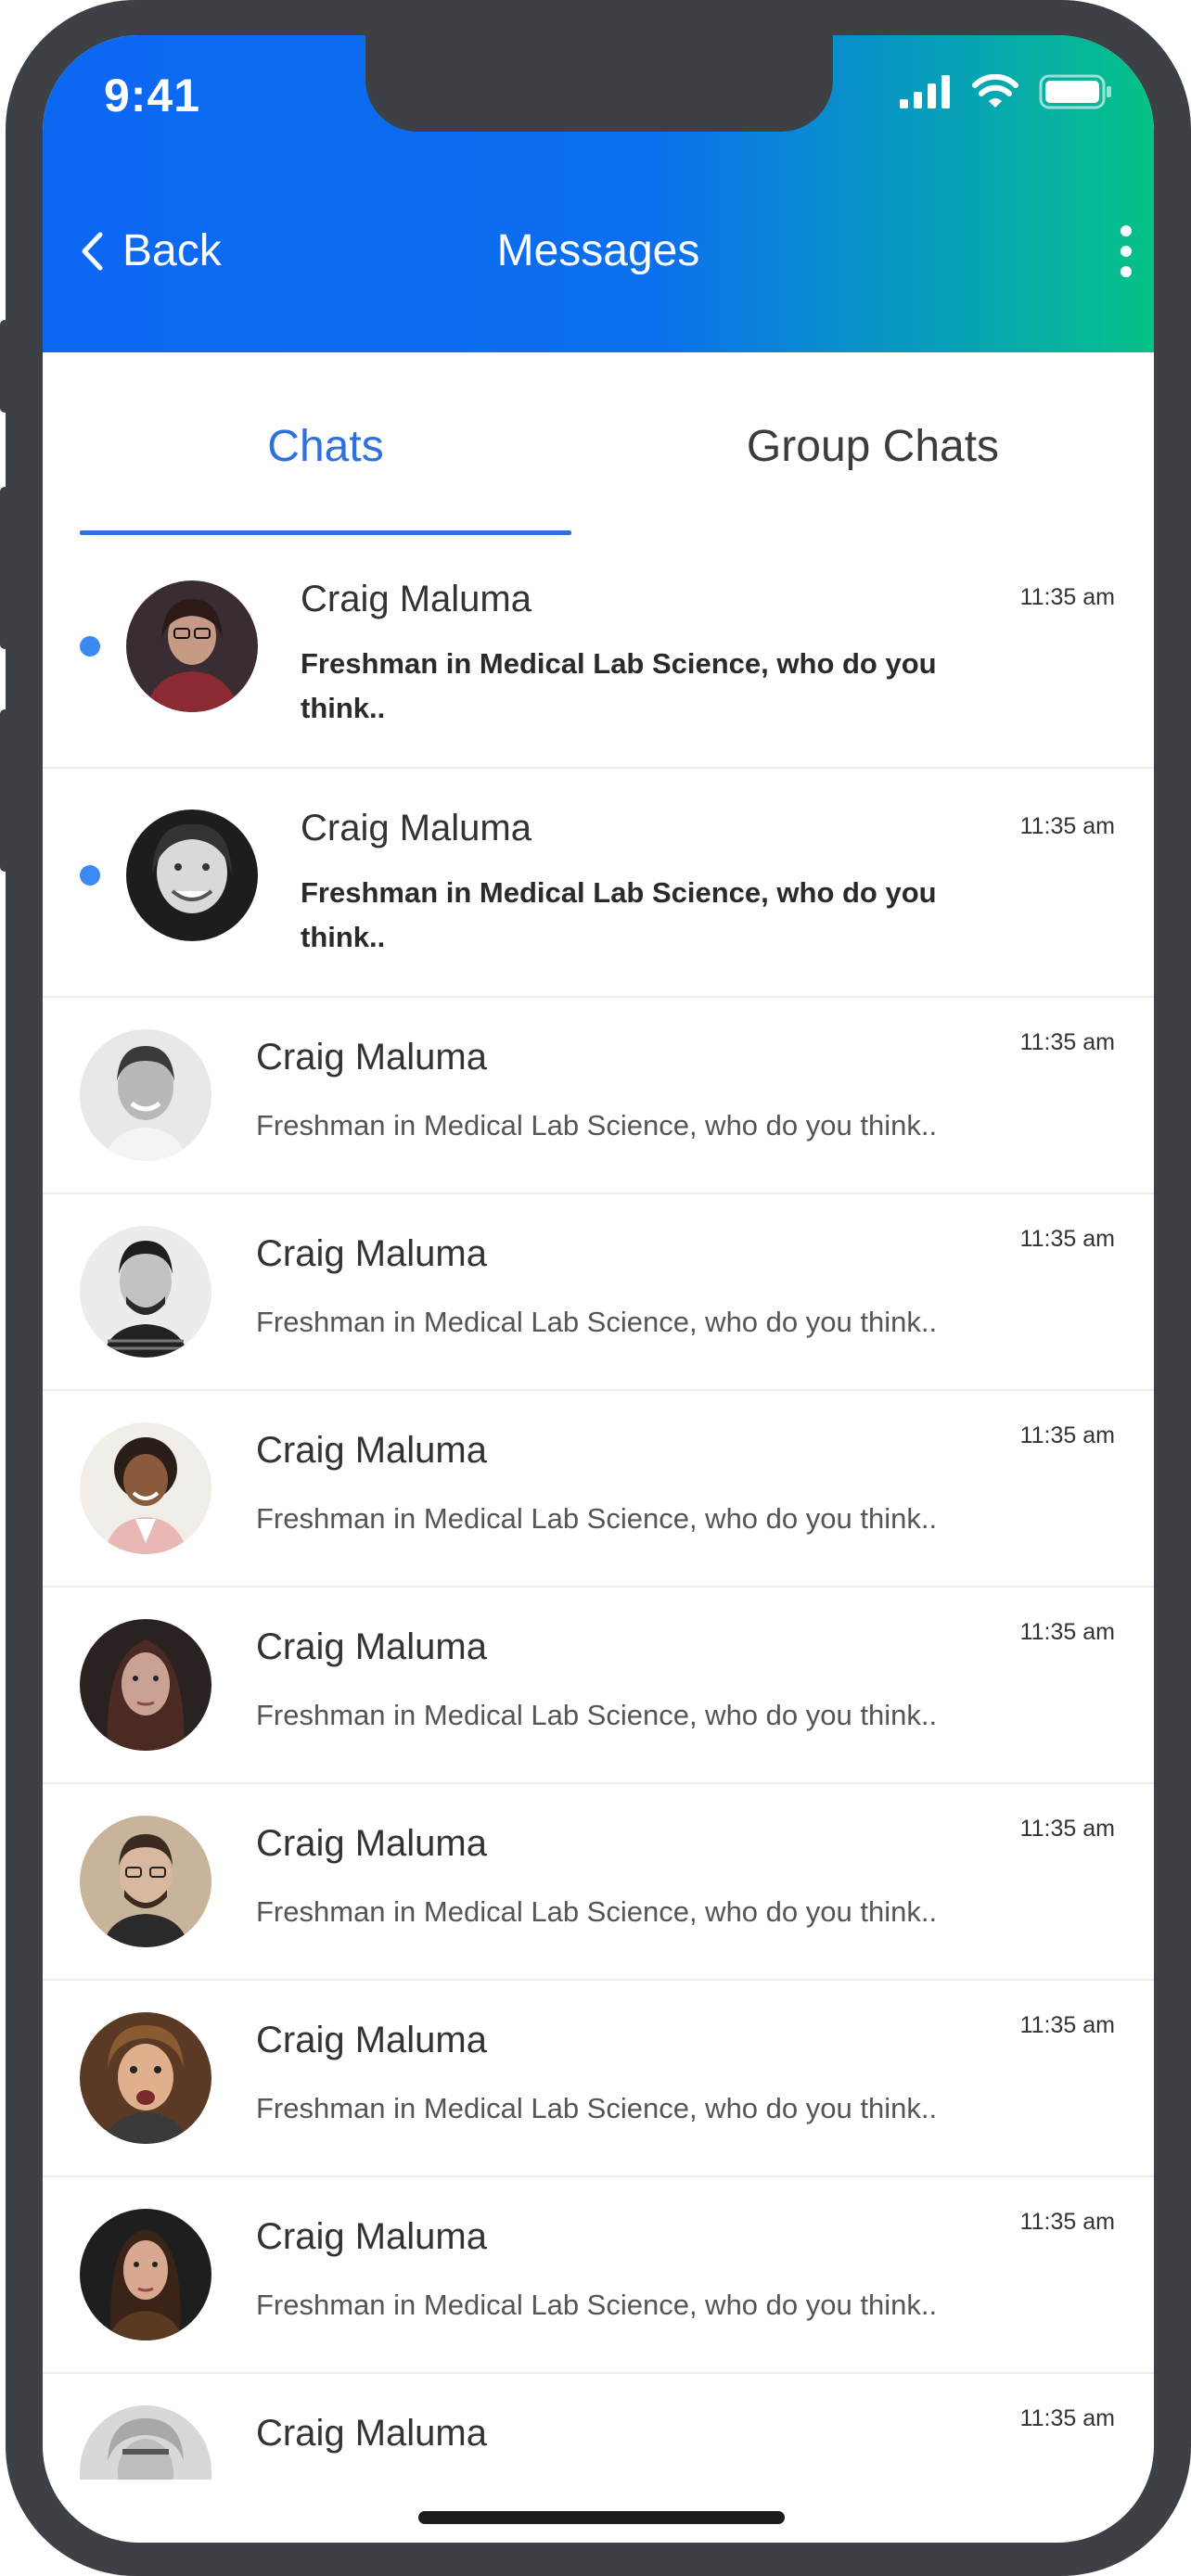 This screenshot has width=1191, height=2576. What do you see at coordinates (152, 95) in the screenshot?
I see `status-time: 9:41` at bounding box center [152, 95].